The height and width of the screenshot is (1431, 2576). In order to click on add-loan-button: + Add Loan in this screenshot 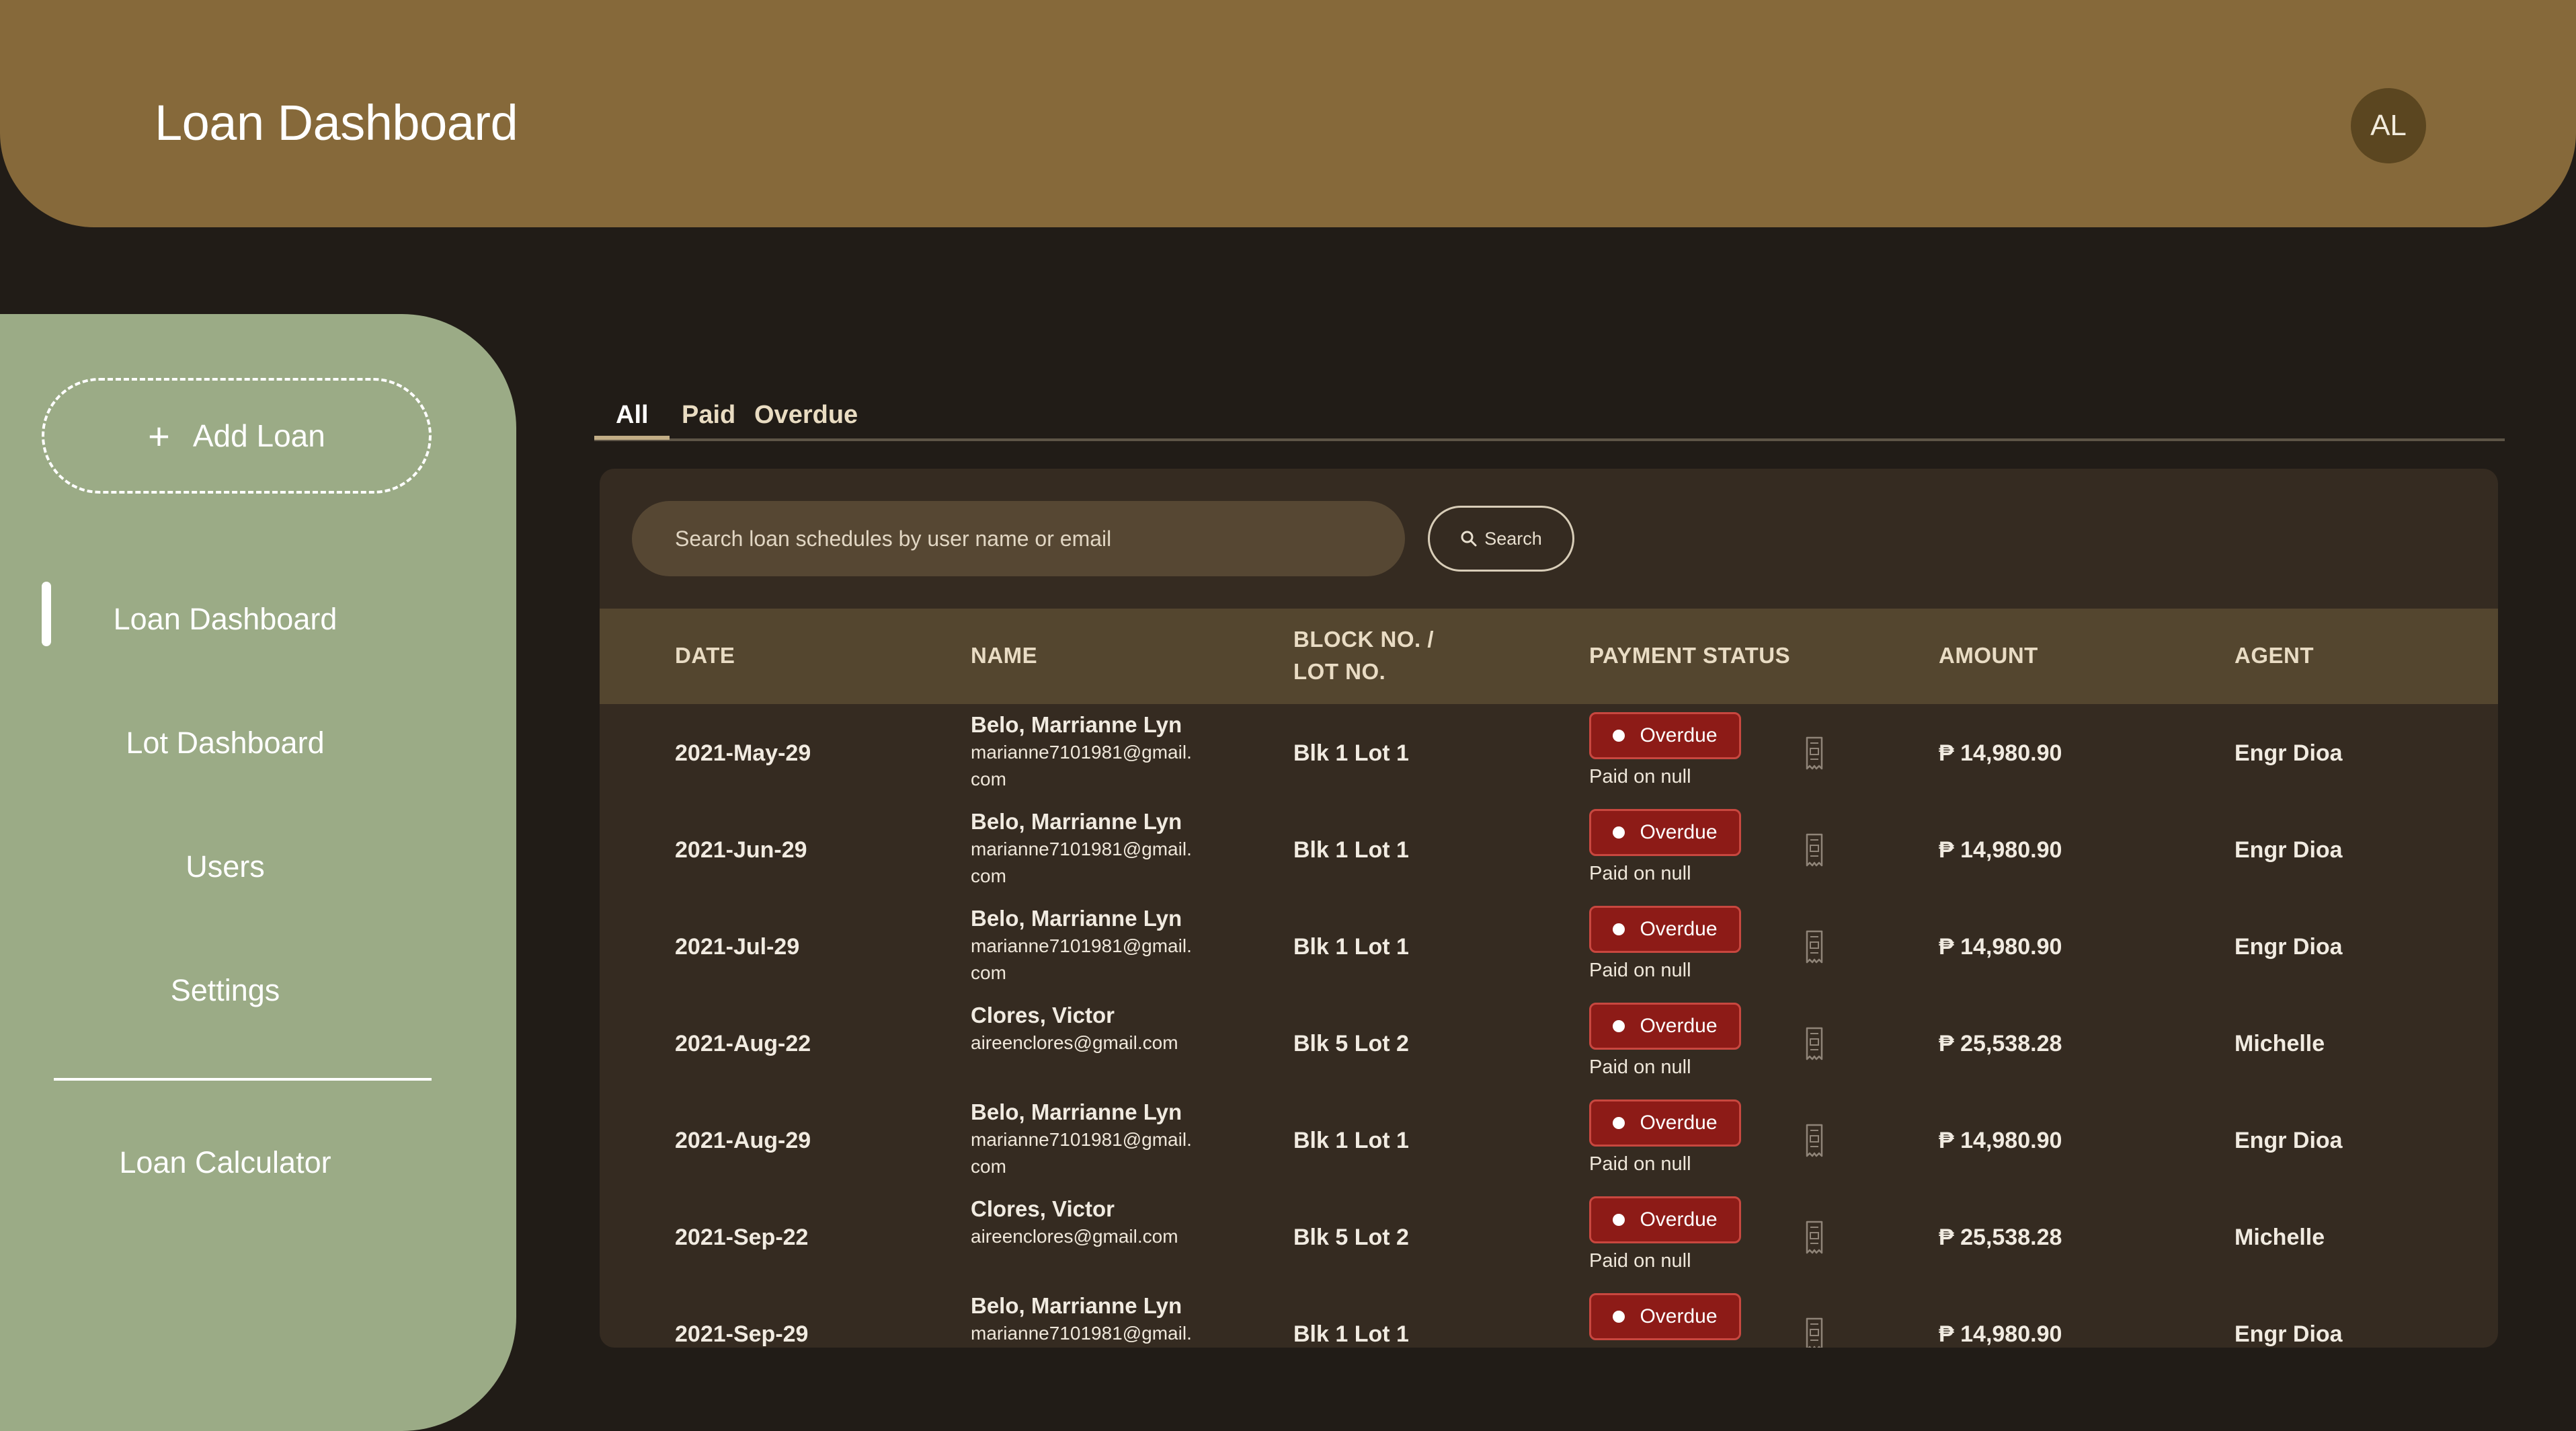, I will do `click(237, 436)`.